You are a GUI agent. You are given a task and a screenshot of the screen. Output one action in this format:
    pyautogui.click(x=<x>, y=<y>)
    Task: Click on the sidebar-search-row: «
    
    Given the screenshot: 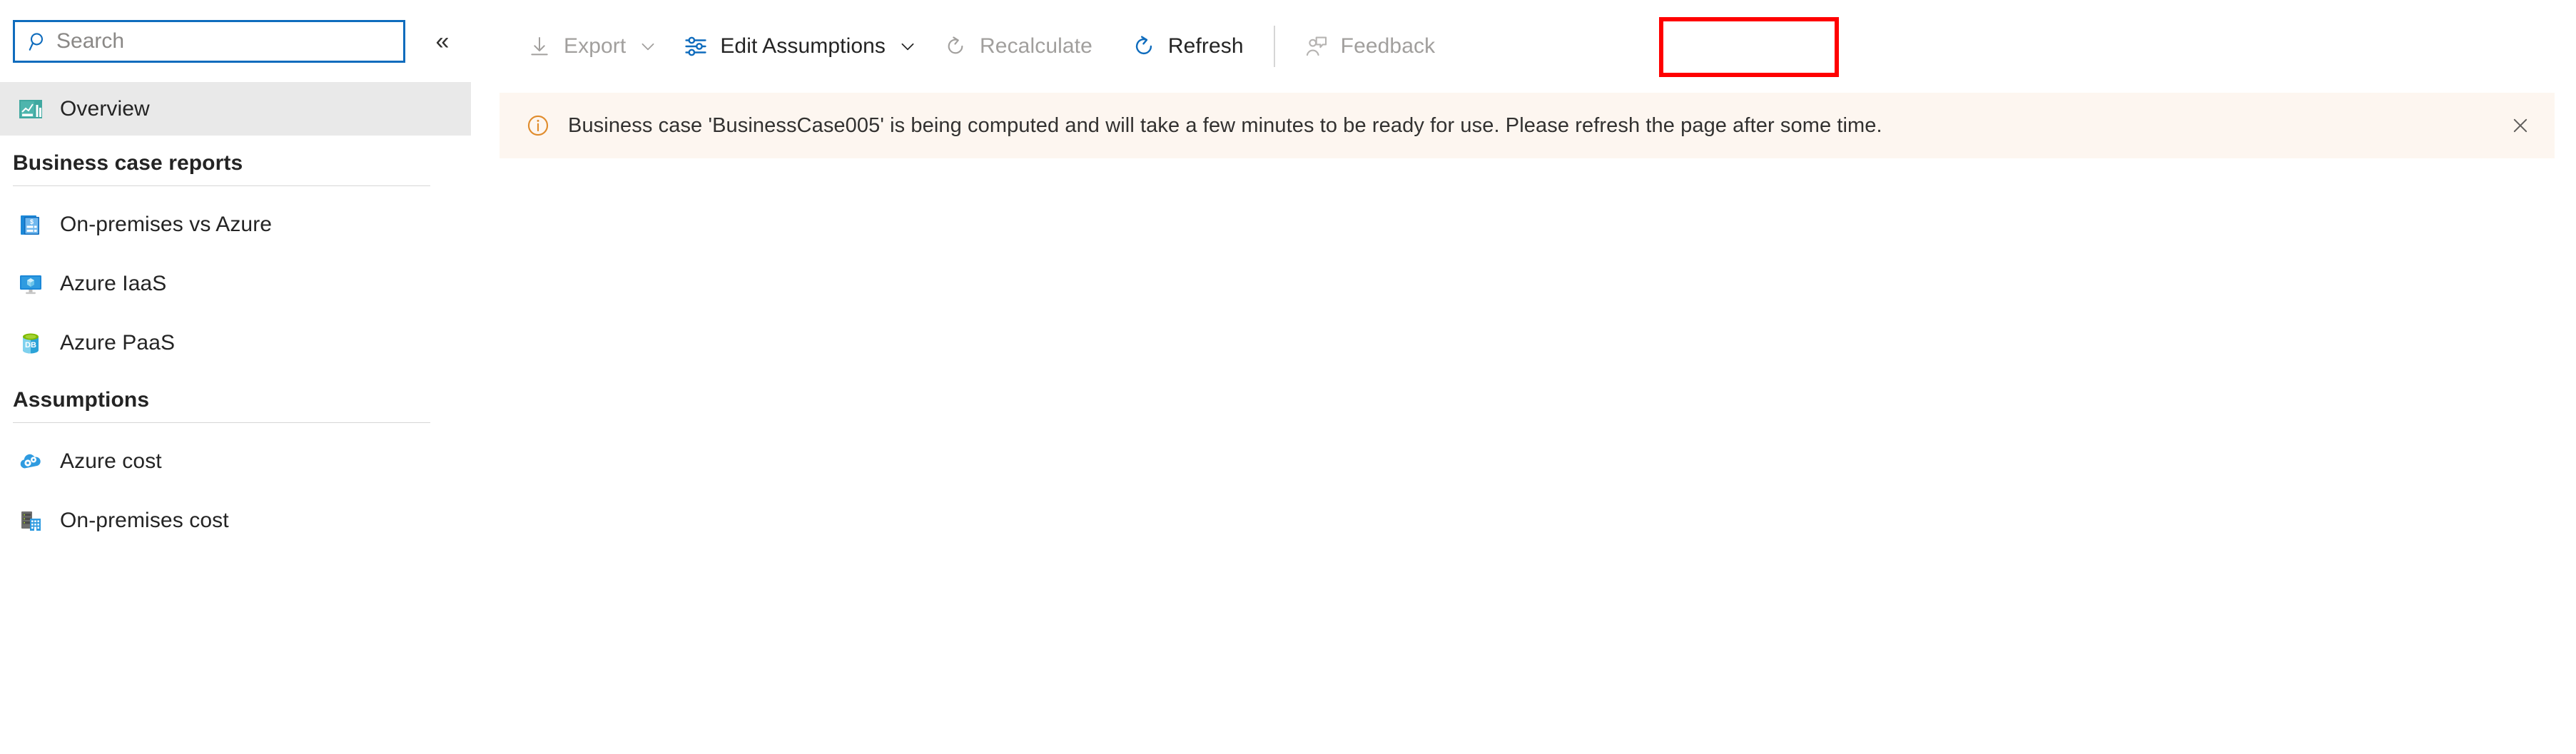 What is the action you would take?
    pyautogui.click(x=250, y=41)
    